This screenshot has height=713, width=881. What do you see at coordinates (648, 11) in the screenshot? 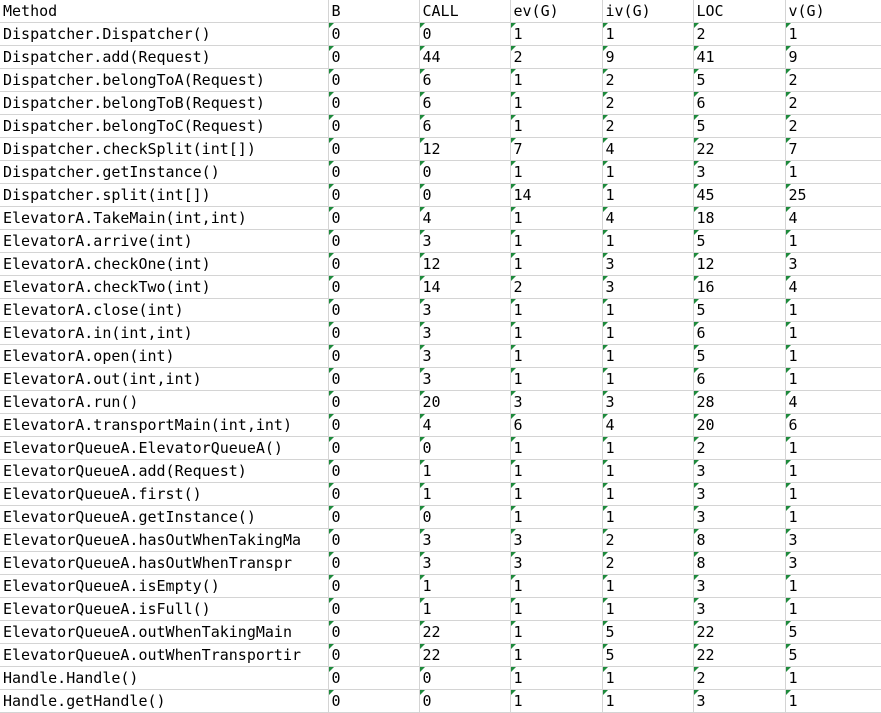
I see `column-header-iv: iv(G)` at bounding box center [648, 11].